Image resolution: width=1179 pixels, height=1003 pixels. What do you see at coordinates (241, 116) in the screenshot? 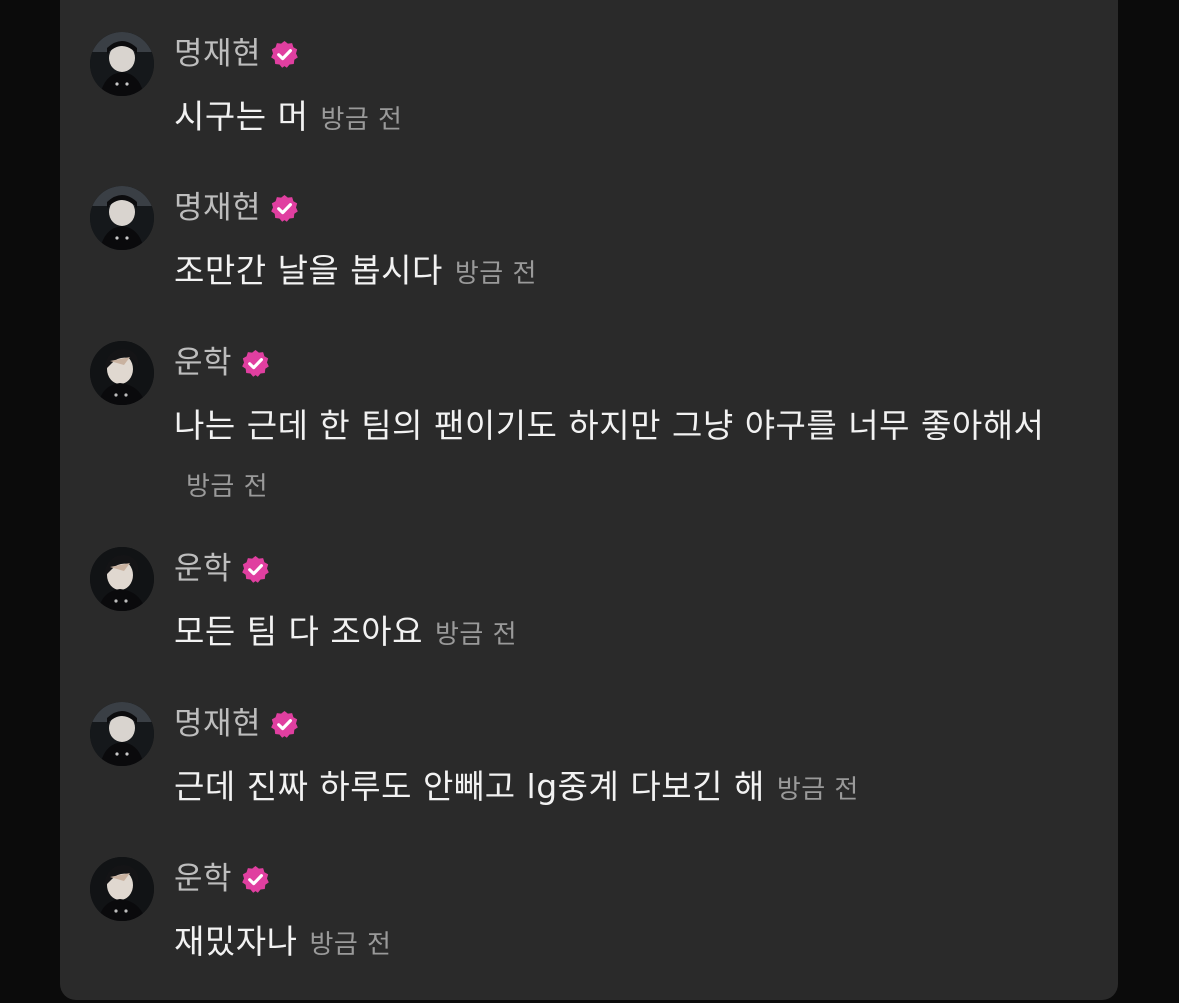
I see `comment-text: 시구는 머` at bounding box center [241, 116].